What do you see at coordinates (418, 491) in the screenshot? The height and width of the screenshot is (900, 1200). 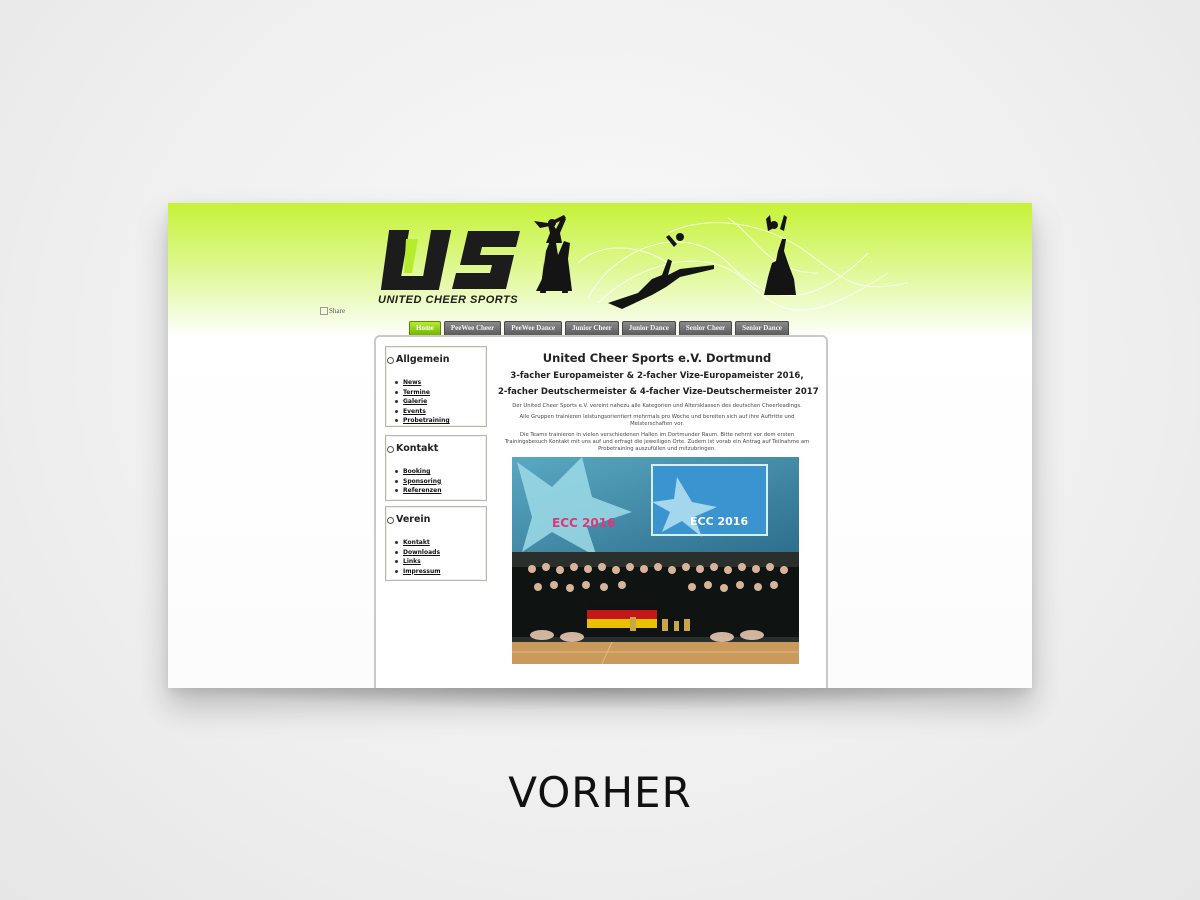 I see `sidebar-item-referenzen: Referenzen` at bounding box center [418, 491].